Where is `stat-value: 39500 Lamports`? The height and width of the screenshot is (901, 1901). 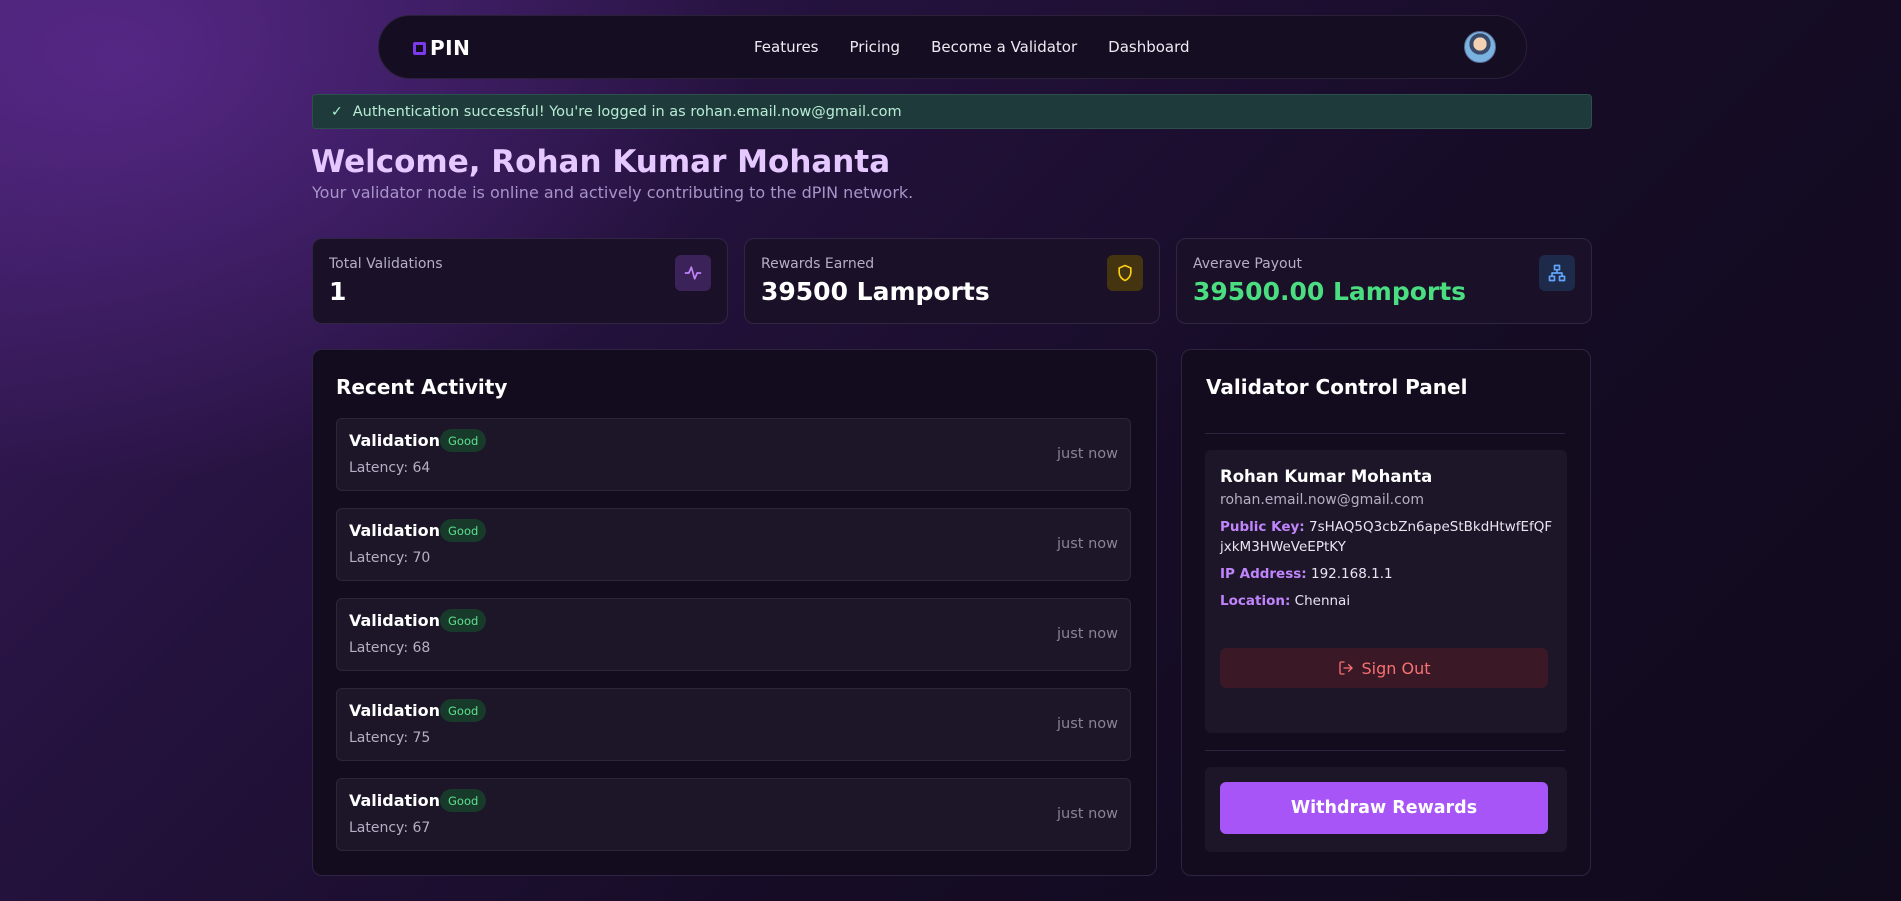
stat-value: 39500 Lamports is located at coordinates (875, 291).